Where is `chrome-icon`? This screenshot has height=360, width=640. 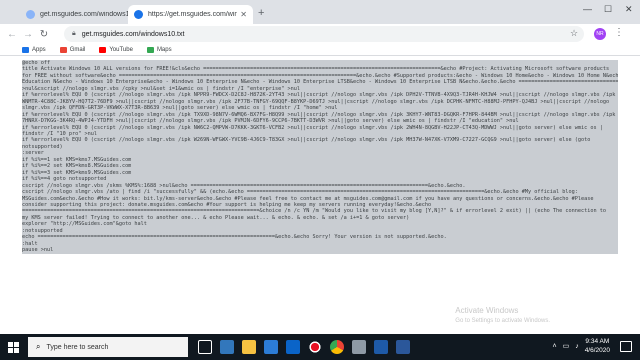
chrome-icon is located at coordinates (337, 347).